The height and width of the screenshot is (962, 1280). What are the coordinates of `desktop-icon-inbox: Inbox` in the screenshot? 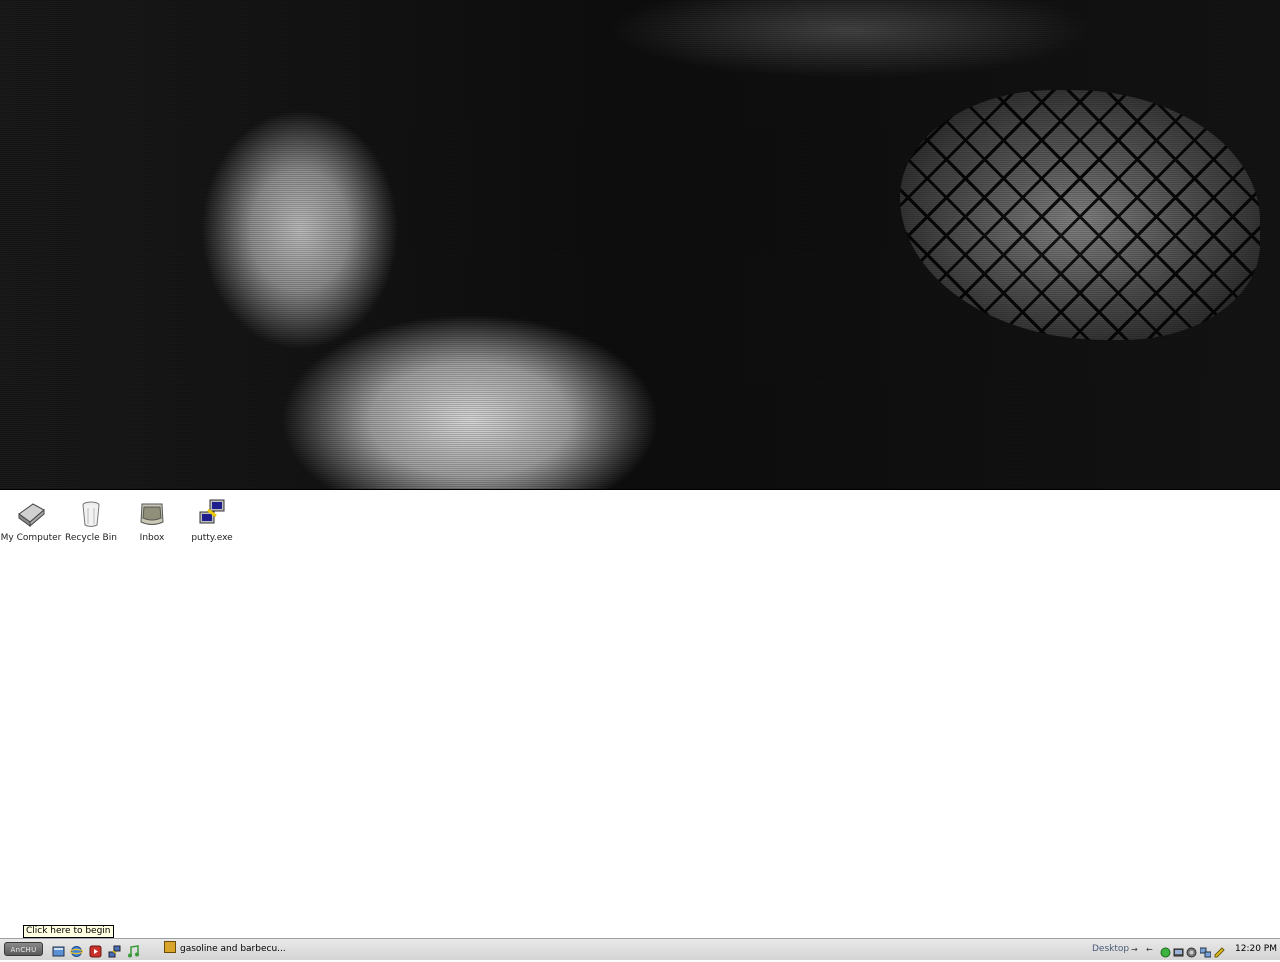 It's located at (152, 521).